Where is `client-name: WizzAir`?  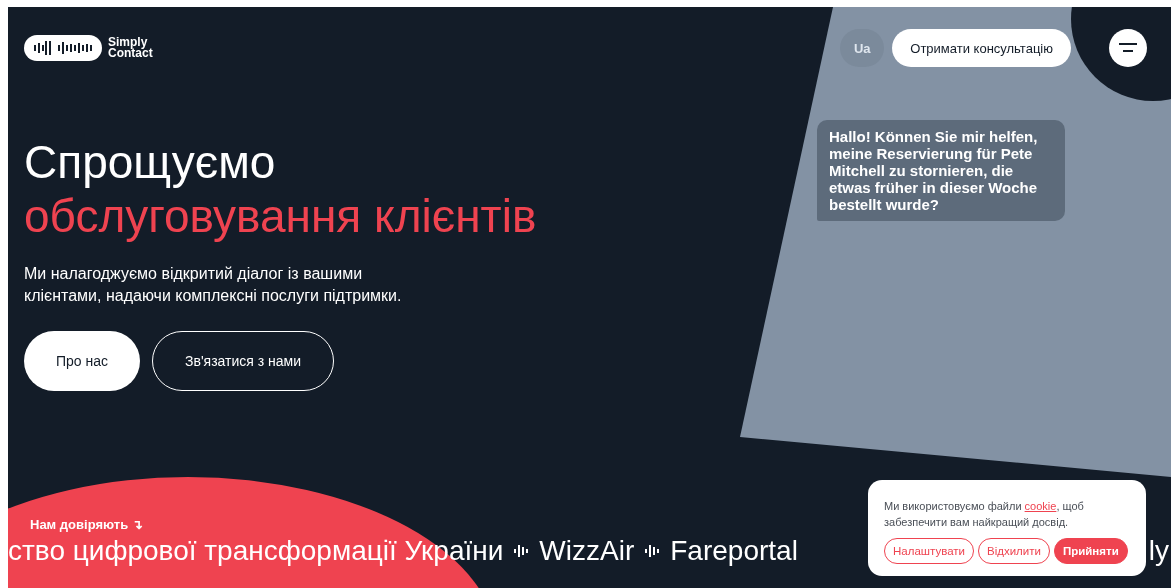 client-name: WizzAir is located at coordinates (587, 551).